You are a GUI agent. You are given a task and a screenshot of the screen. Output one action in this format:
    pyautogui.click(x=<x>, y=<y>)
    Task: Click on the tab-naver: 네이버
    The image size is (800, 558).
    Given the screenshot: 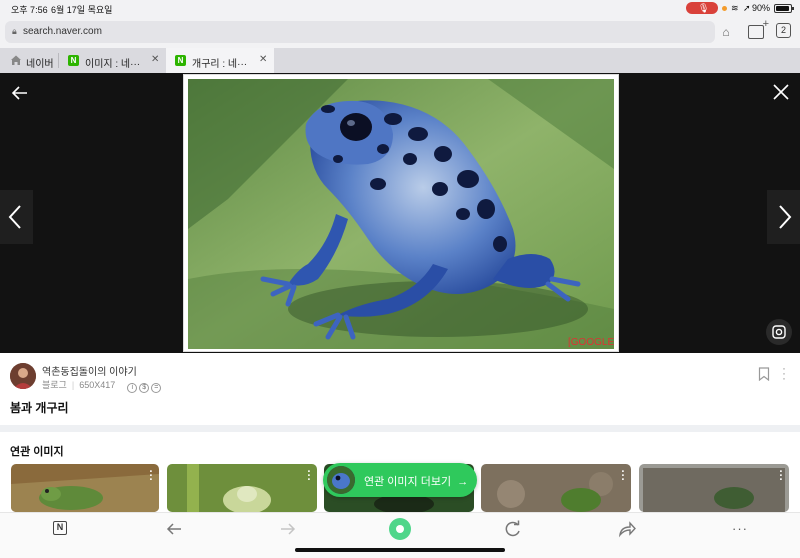 What is the action you would take?
    pyautogui.click(x=28, y=60)
    